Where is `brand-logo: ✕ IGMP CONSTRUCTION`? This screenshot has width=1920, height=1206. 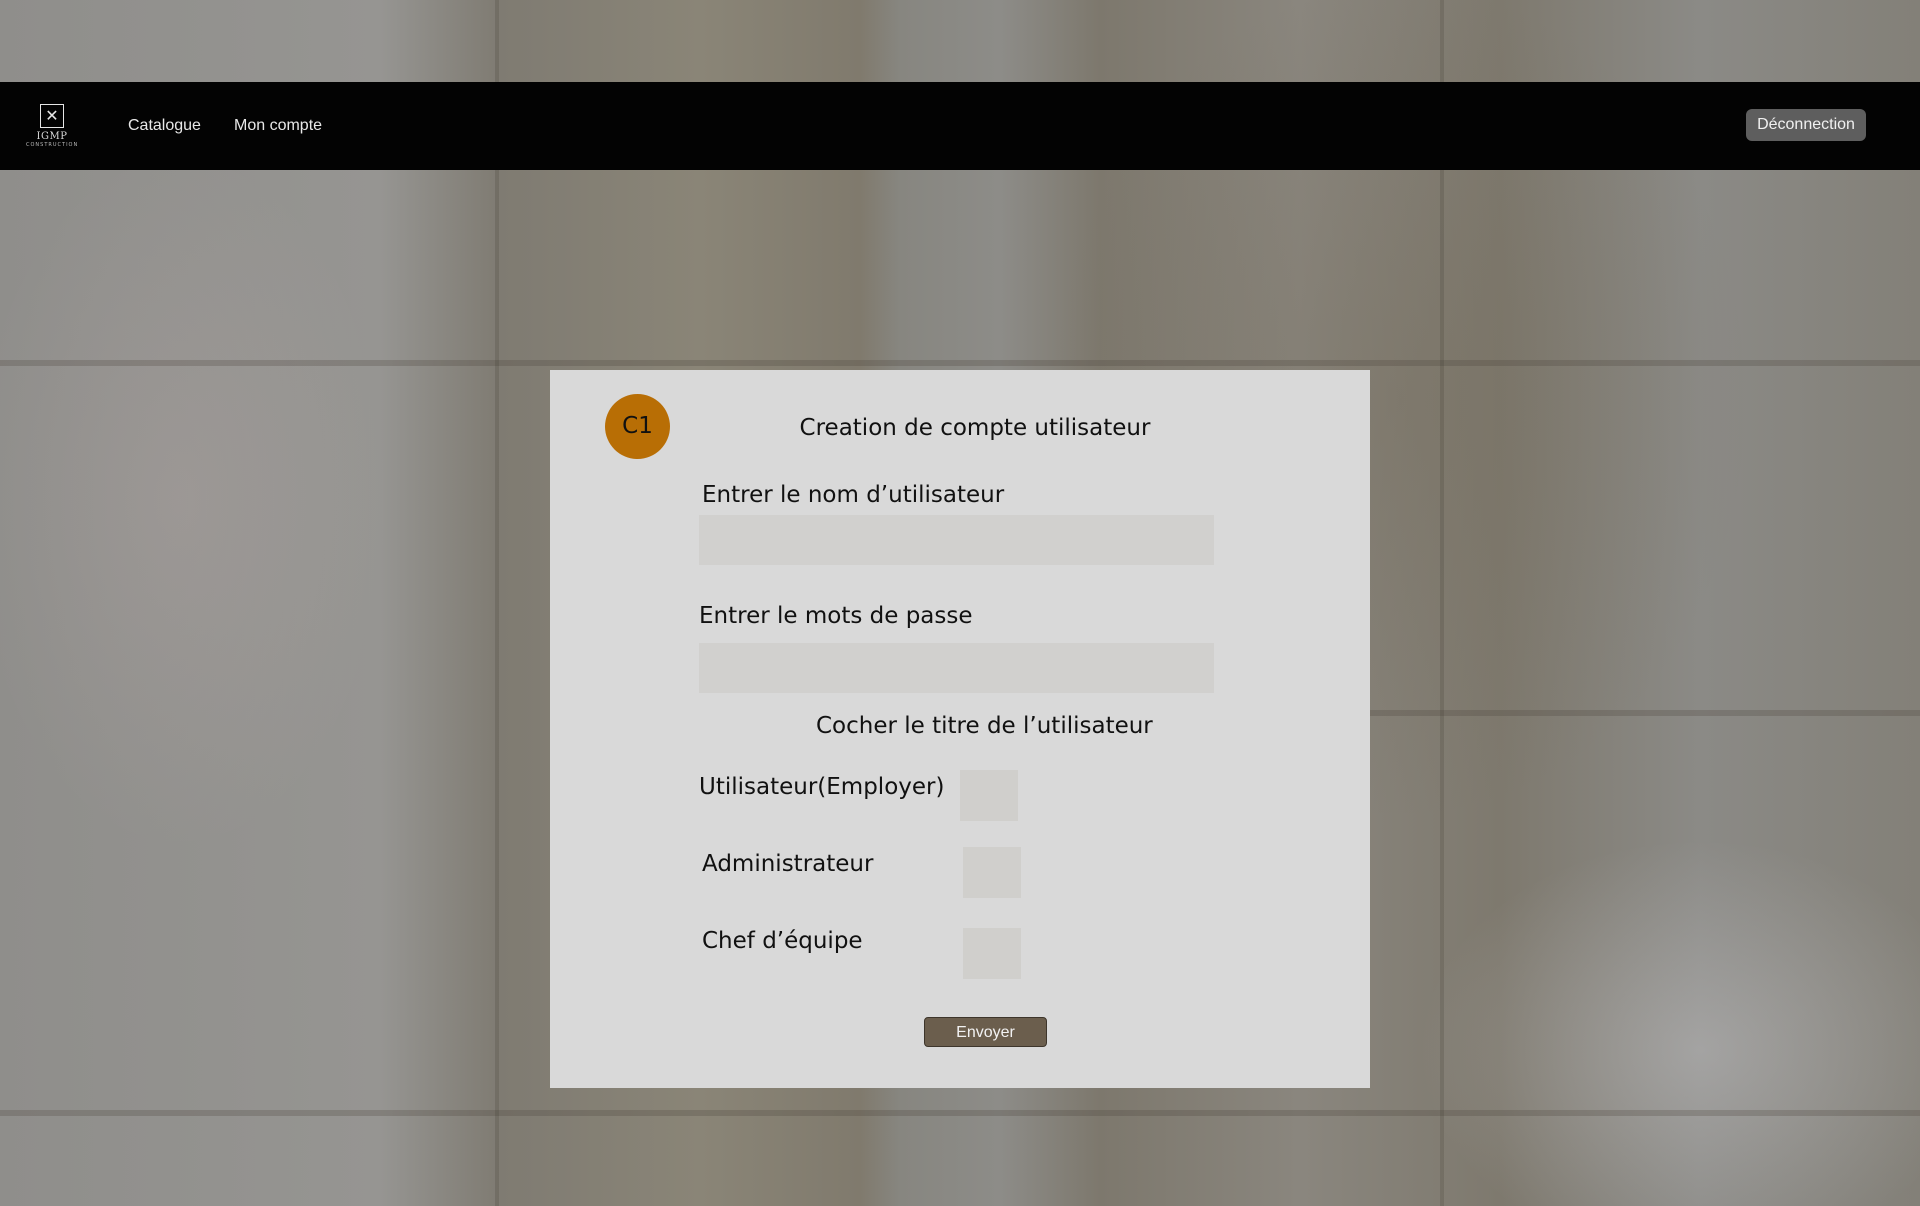 brand-logo: ✕ IGMP CONSTRUCTION is located at coordinates (52, 129).